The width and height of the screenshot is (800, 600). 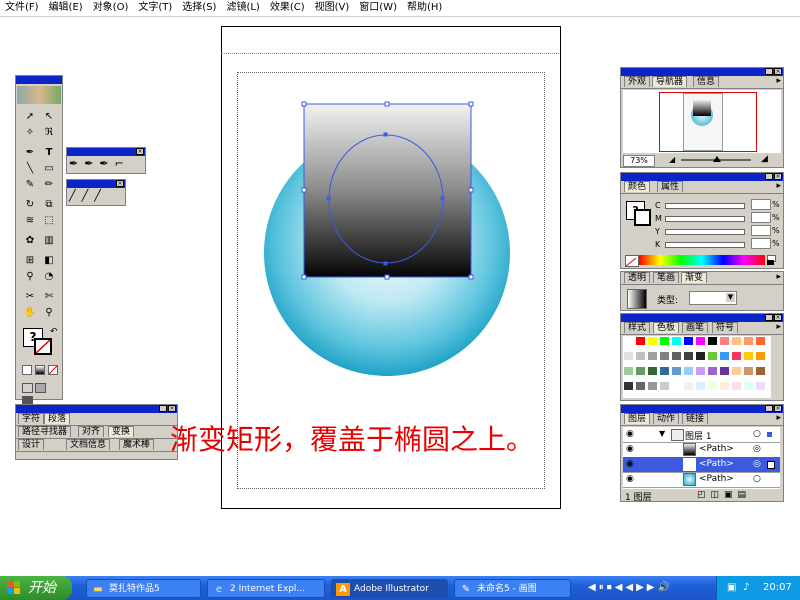 I want to click on zoom-tool-icon: ⚲, so click(x=49, y=313).